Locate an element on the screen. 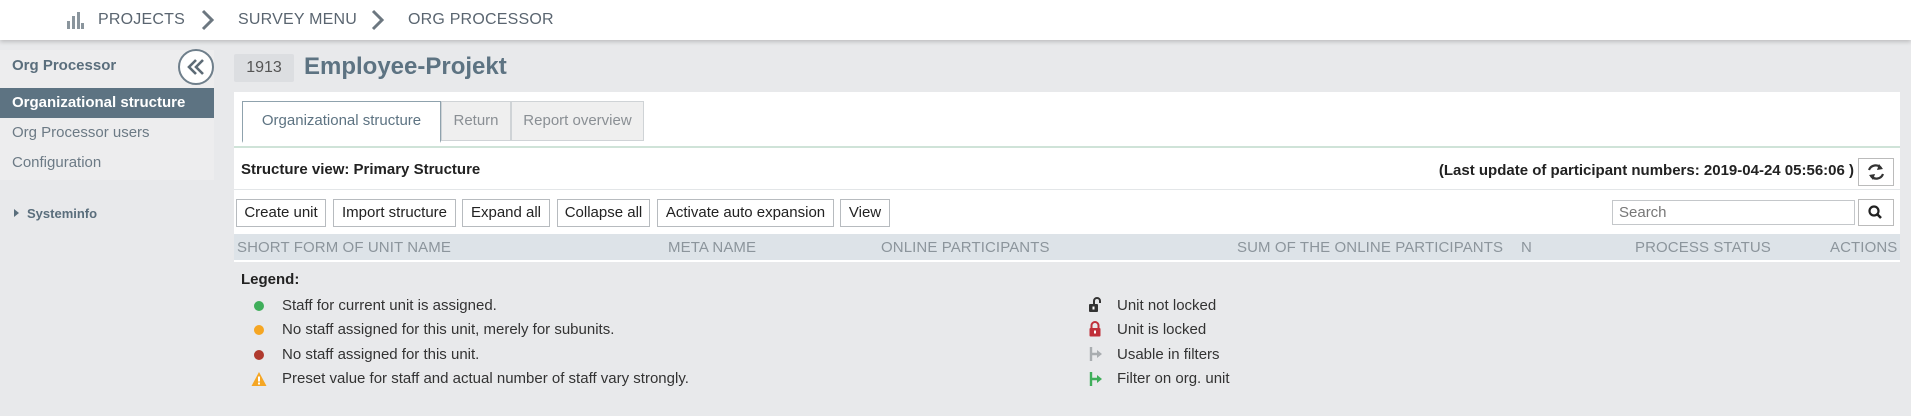 The height and width of the screenshot is (416, 1911). sidebar-item-organizational-structure: Organizational structure is located at coordinates (107, 103).